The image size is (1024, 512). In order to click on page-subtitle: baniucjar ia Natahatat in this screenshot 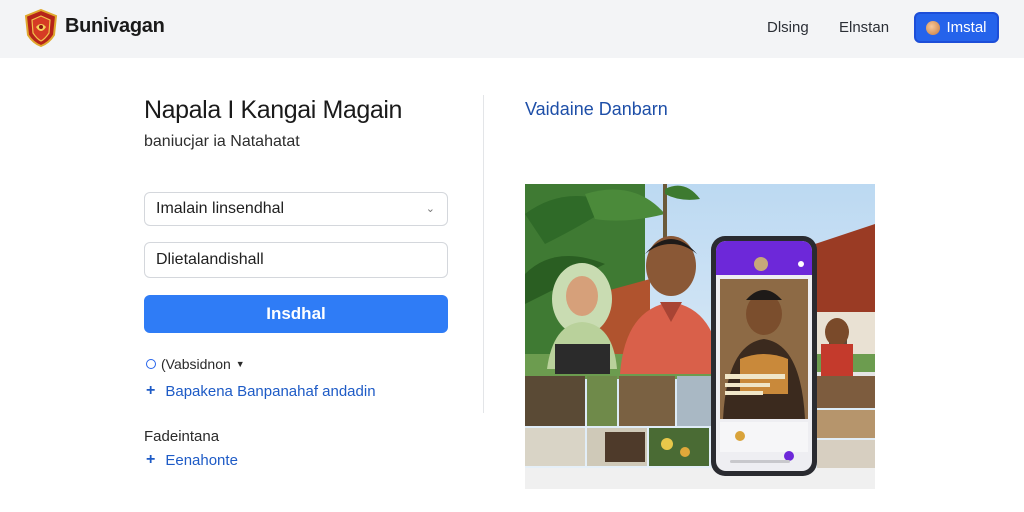, I will do `click(222, 141)`.